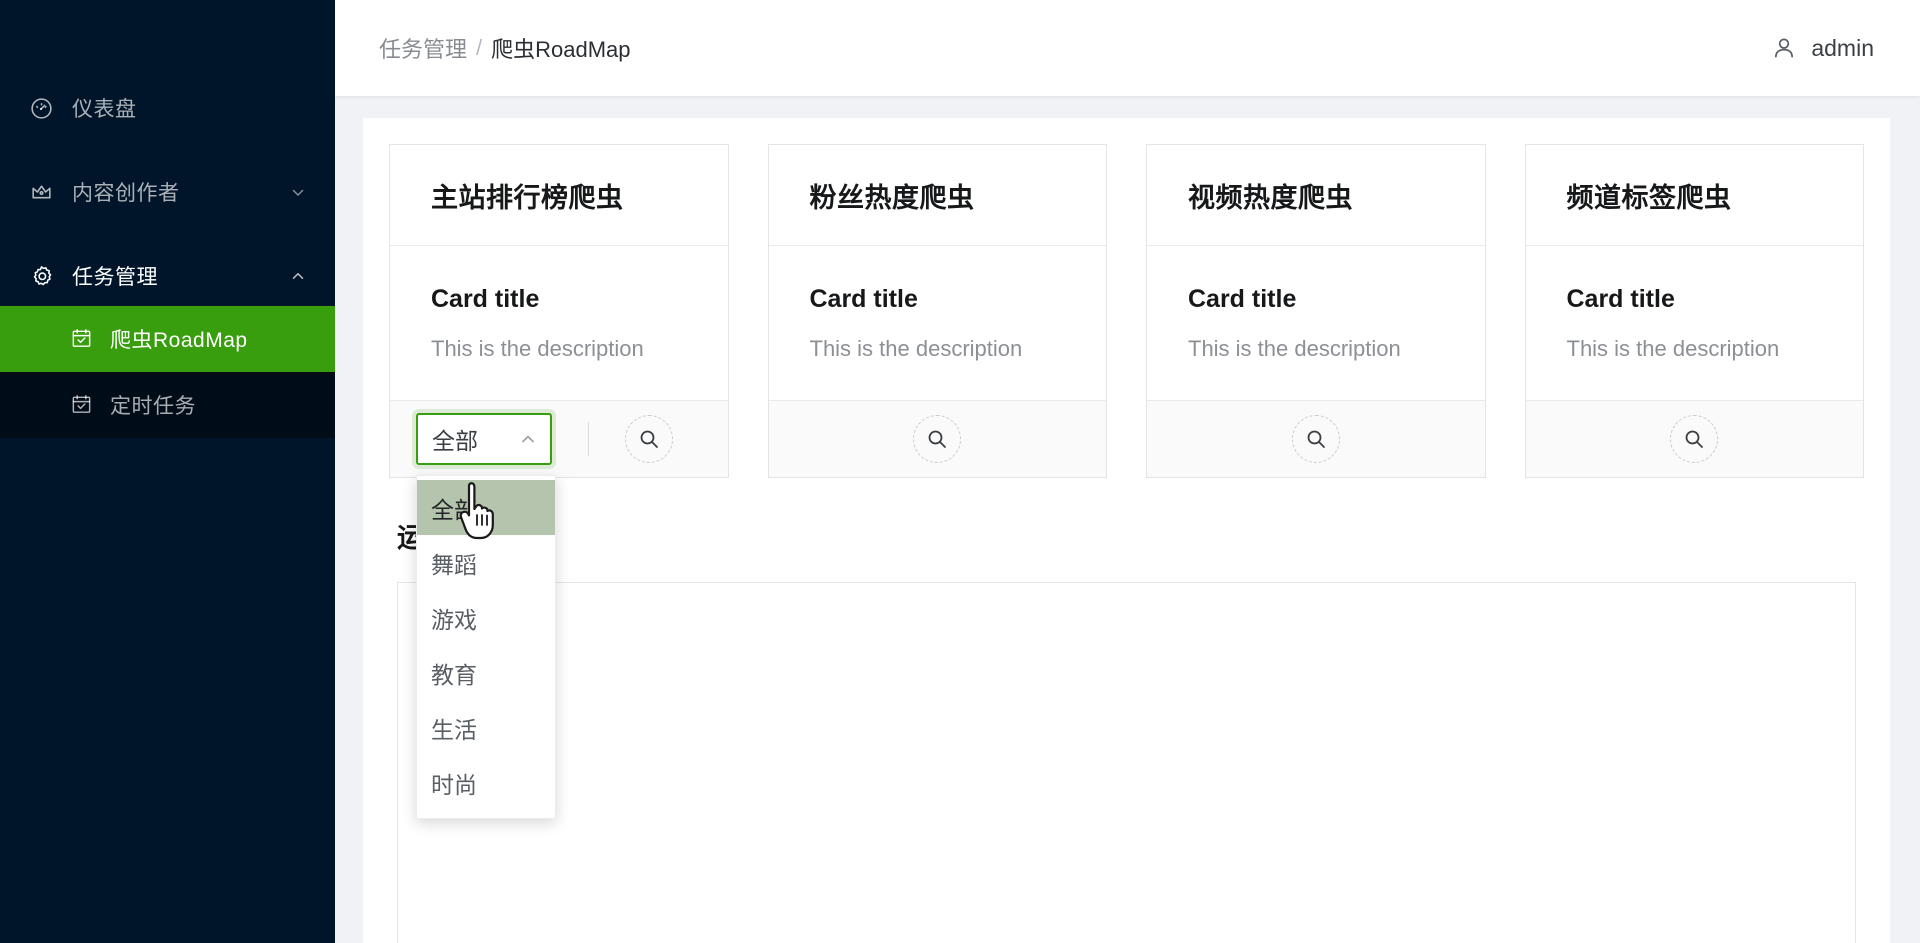 The height and width of the screenshot is (943, 1920). What do you see at coordinates (486, 672) in the screenshot?
I see `dropdown-option-education: 教育` at bounding box center [486, 672].